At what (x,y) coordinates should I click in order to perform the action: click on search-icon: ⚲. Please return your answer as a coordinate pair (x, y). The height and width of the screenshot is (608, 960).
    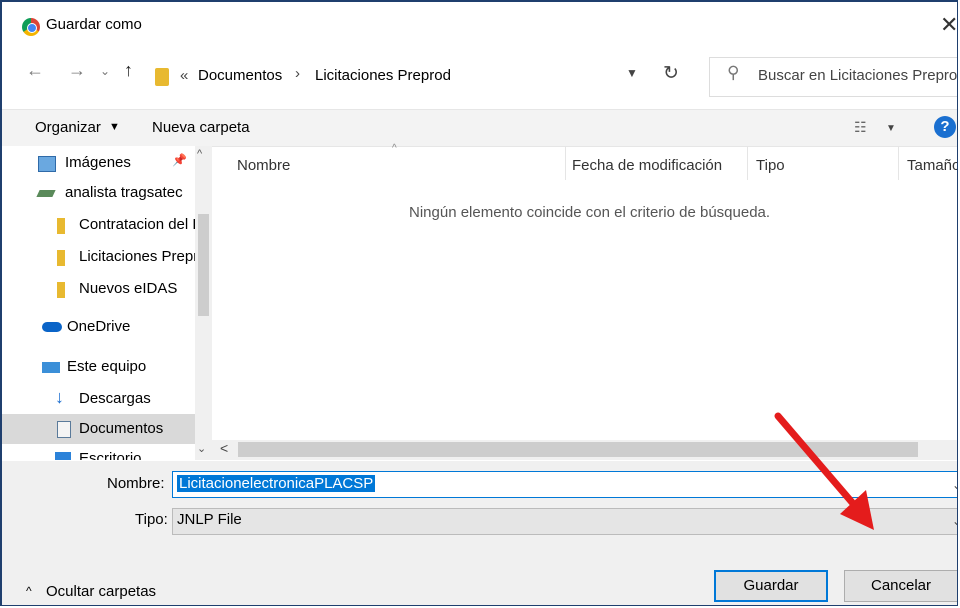
    Looking at the image, I should click on (733, 72).